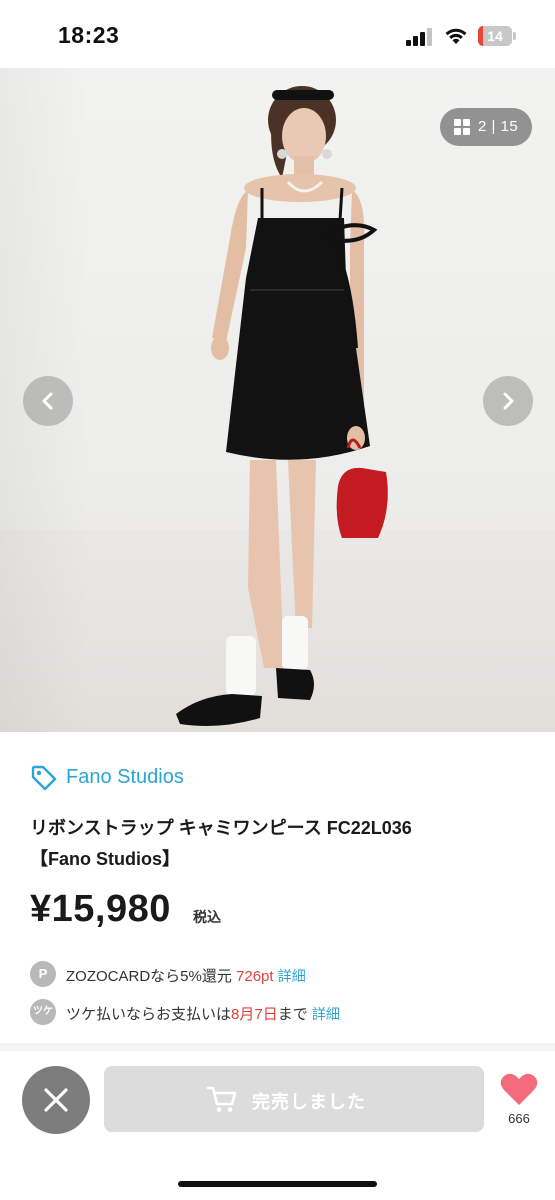  Describe the element at coordinates (254, 1014) in the screenshot. I see `tsuke-date: 8月7日` at that location.